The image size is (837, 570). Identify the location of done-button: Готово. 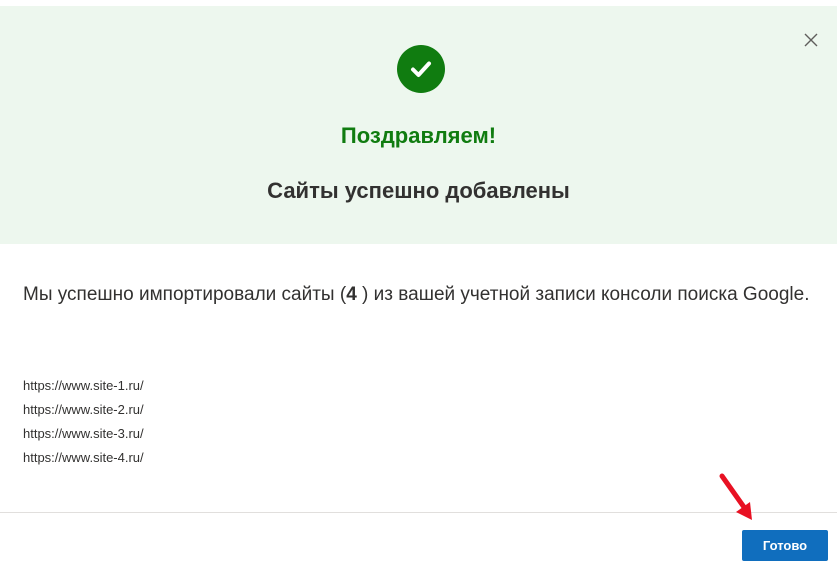
(785, 545).